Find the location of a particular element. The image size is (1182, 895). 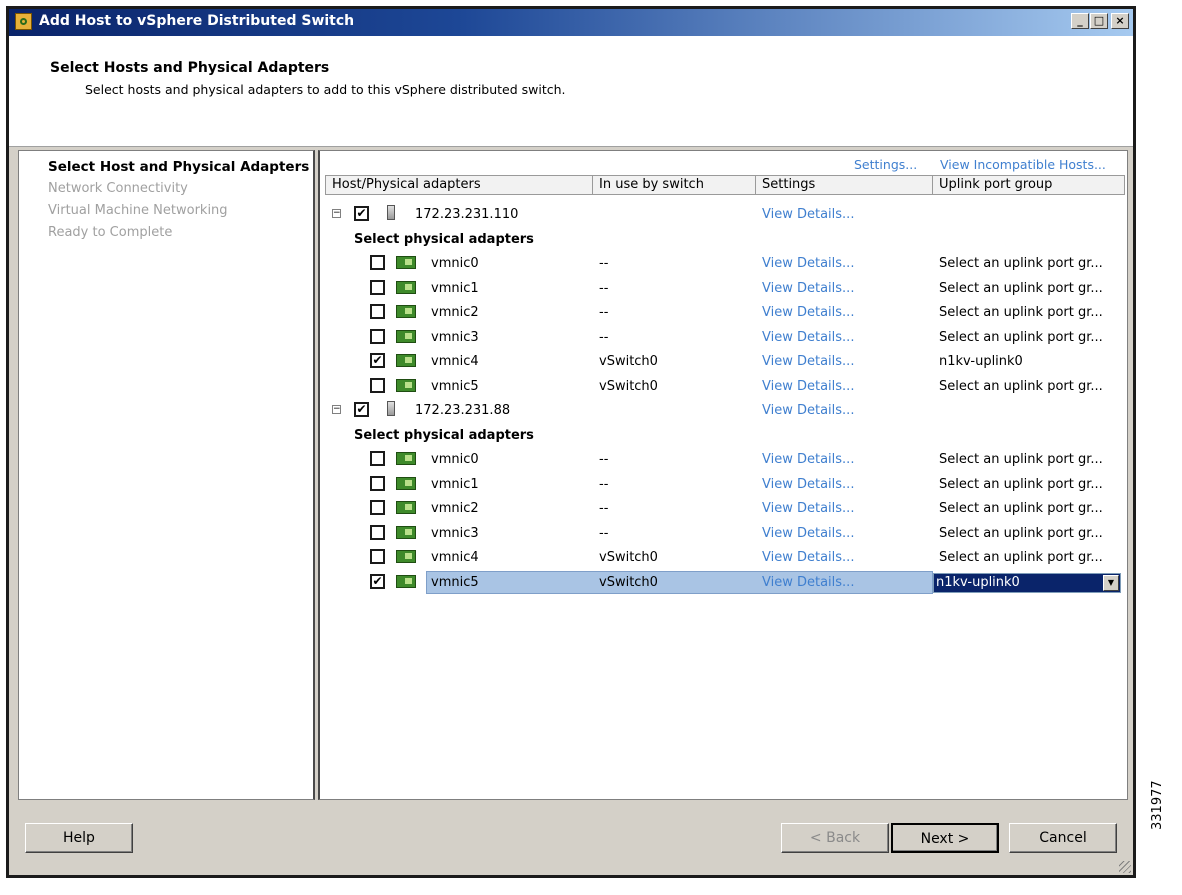

cancel-button: Cancel is located at coordinates (1063, 838).